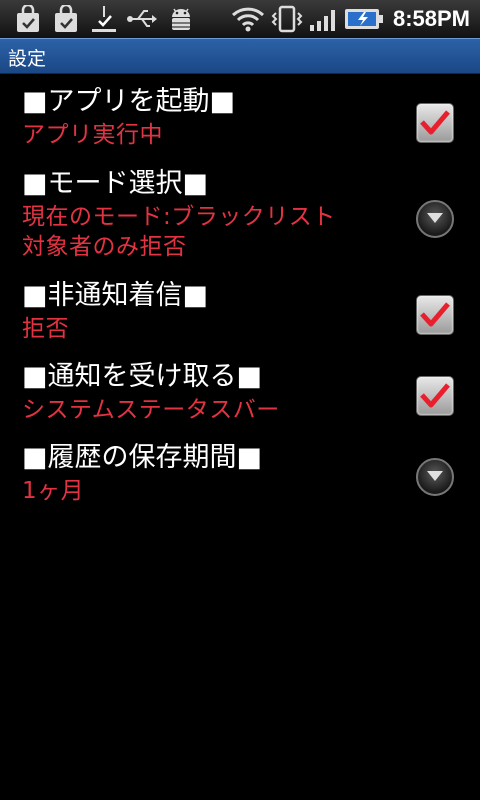  I want to click on battery-charging-icon, so click(364, 19).